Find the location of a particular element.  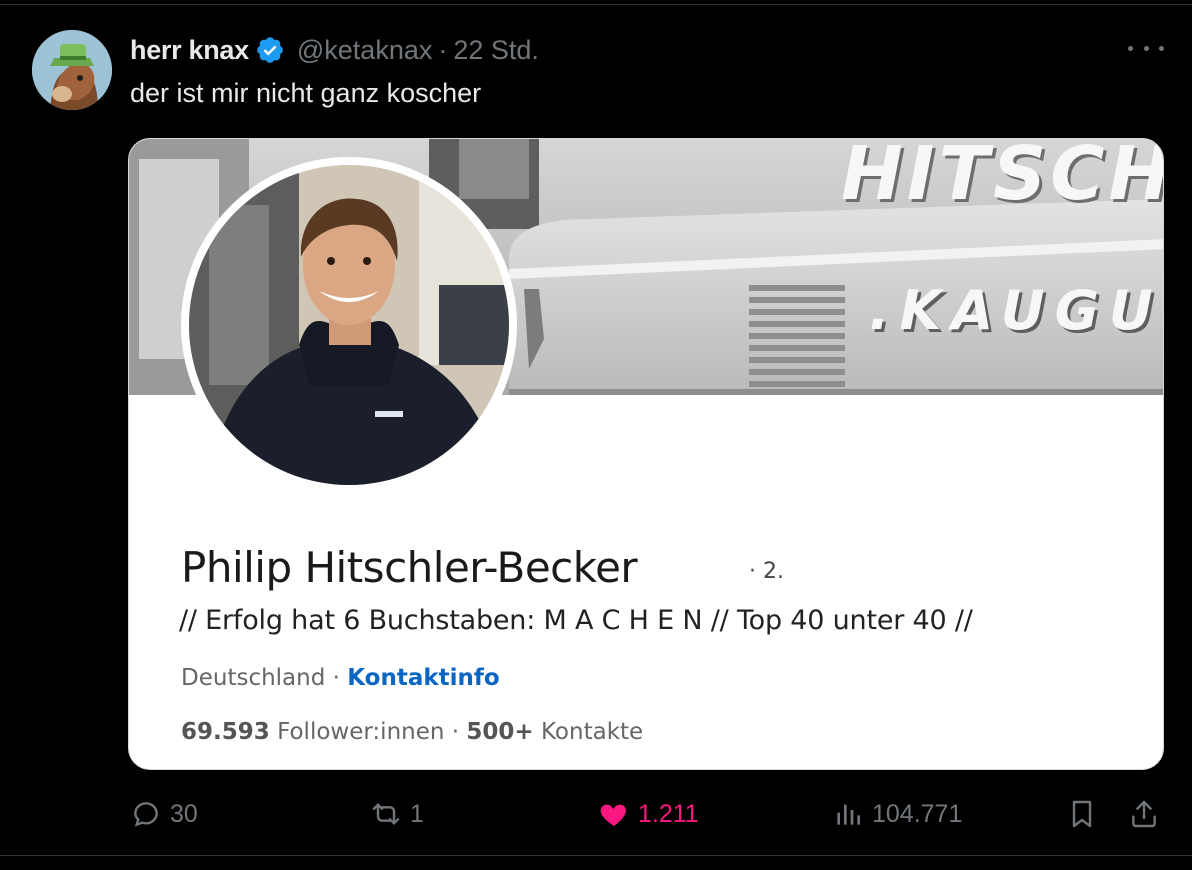

tweet-header: herr knax @ketaknax · 22 Std. is located at coordinates (334, 50).